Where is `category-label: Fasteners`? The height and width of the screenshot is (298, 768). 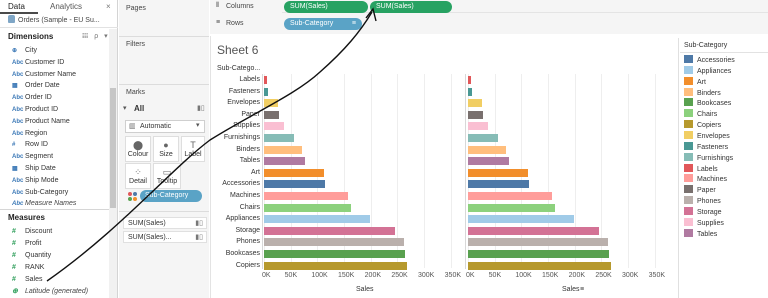
category-label: Fasteners is located at coordinates (238, 92).